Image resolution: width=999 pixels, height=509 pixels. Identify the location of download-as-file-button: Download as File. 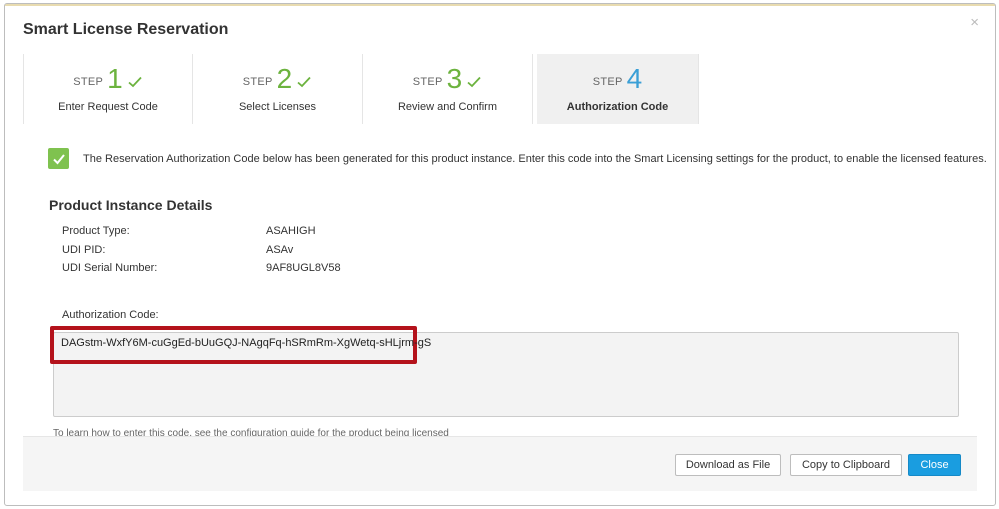
(728, 465).